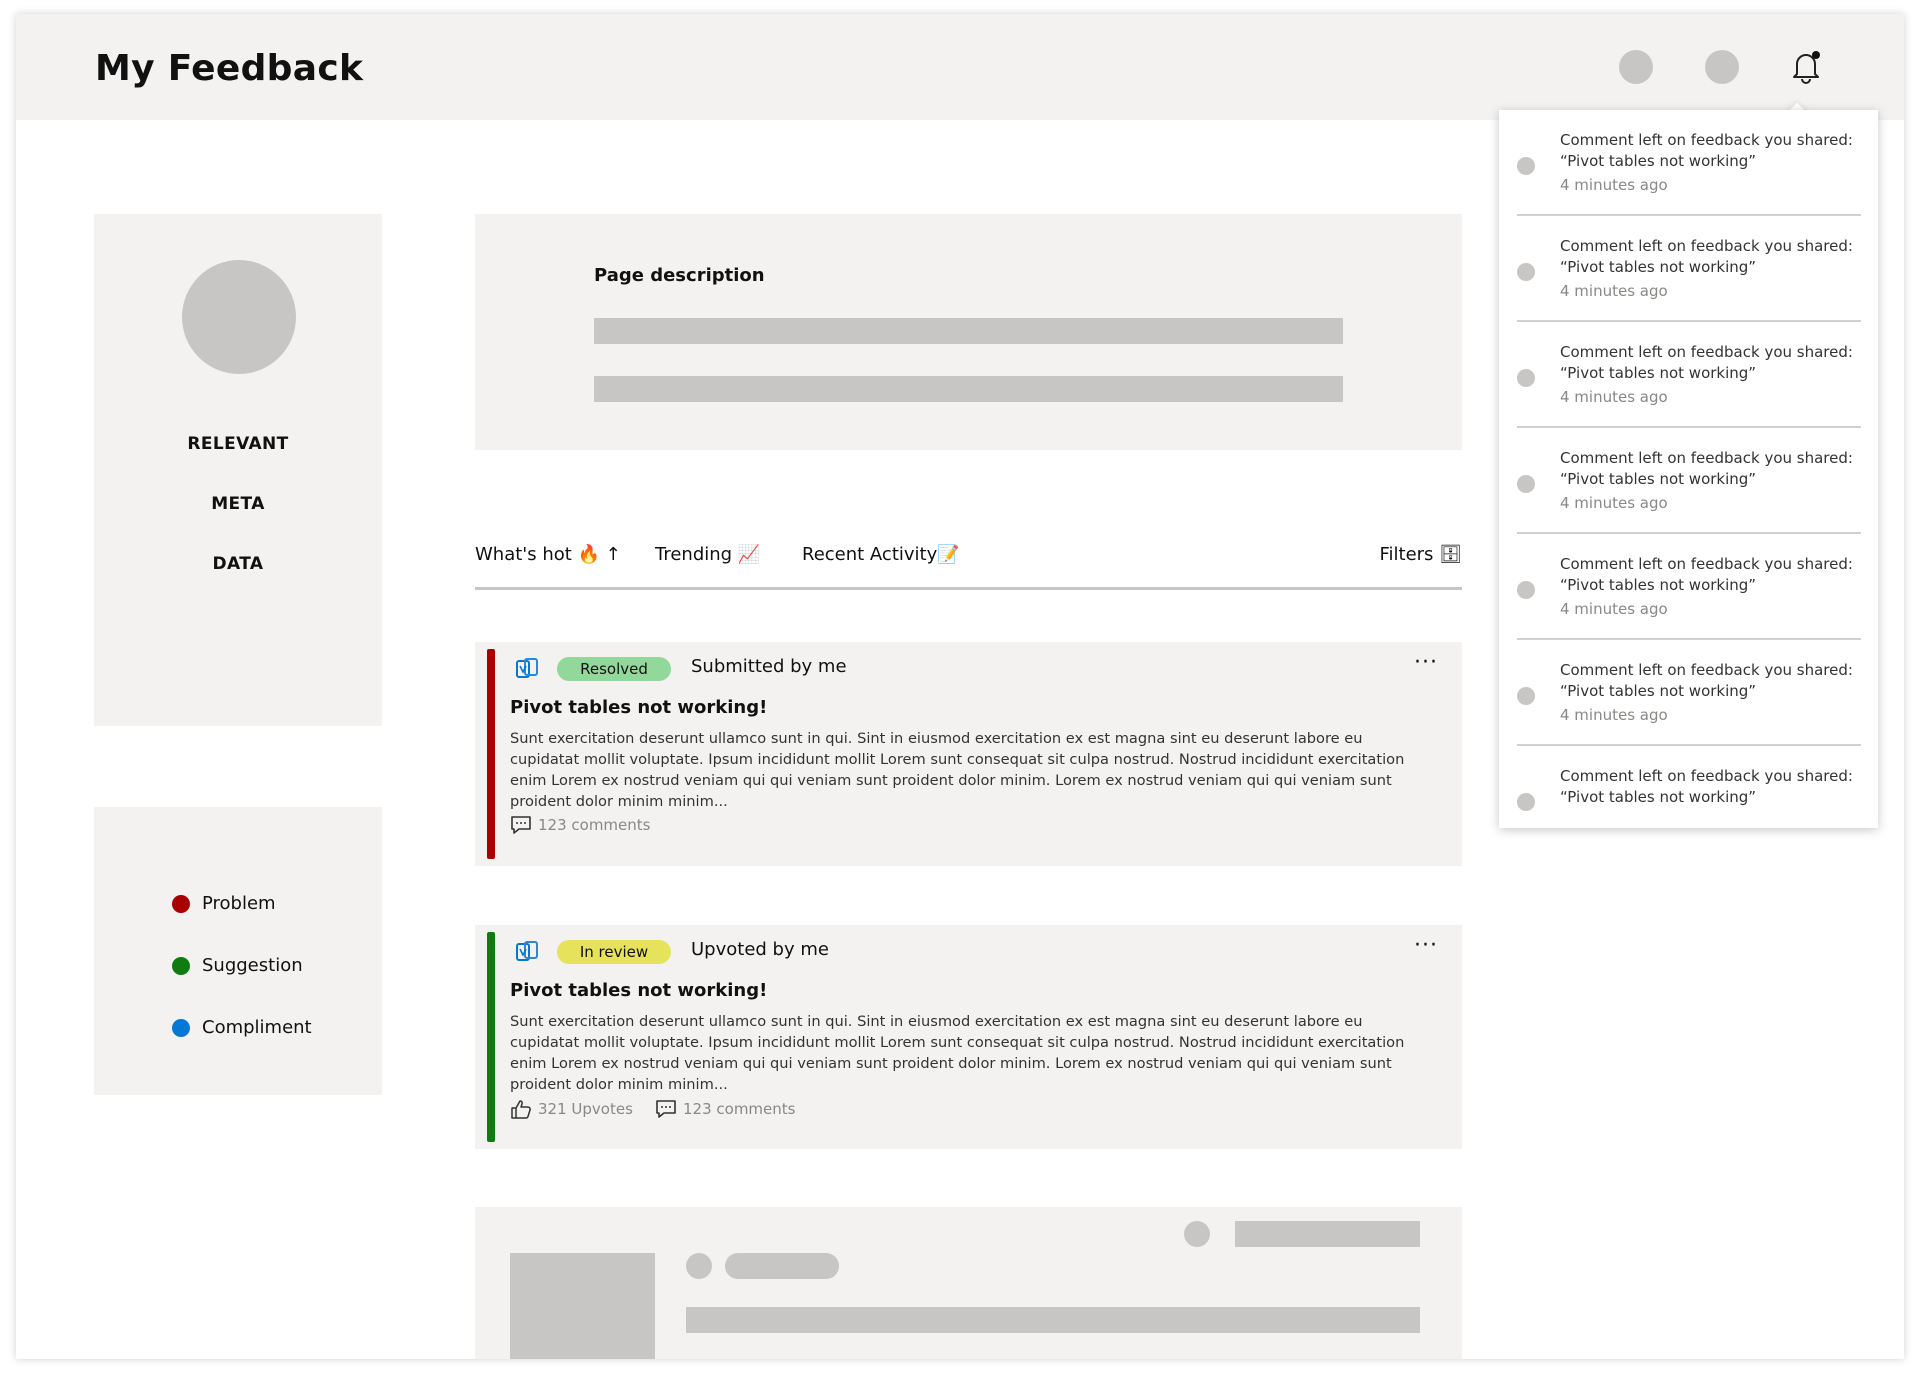 The width and height of the screenshot is (1920, 1374). I want to click on description-title: Page description, so click(679, 275).